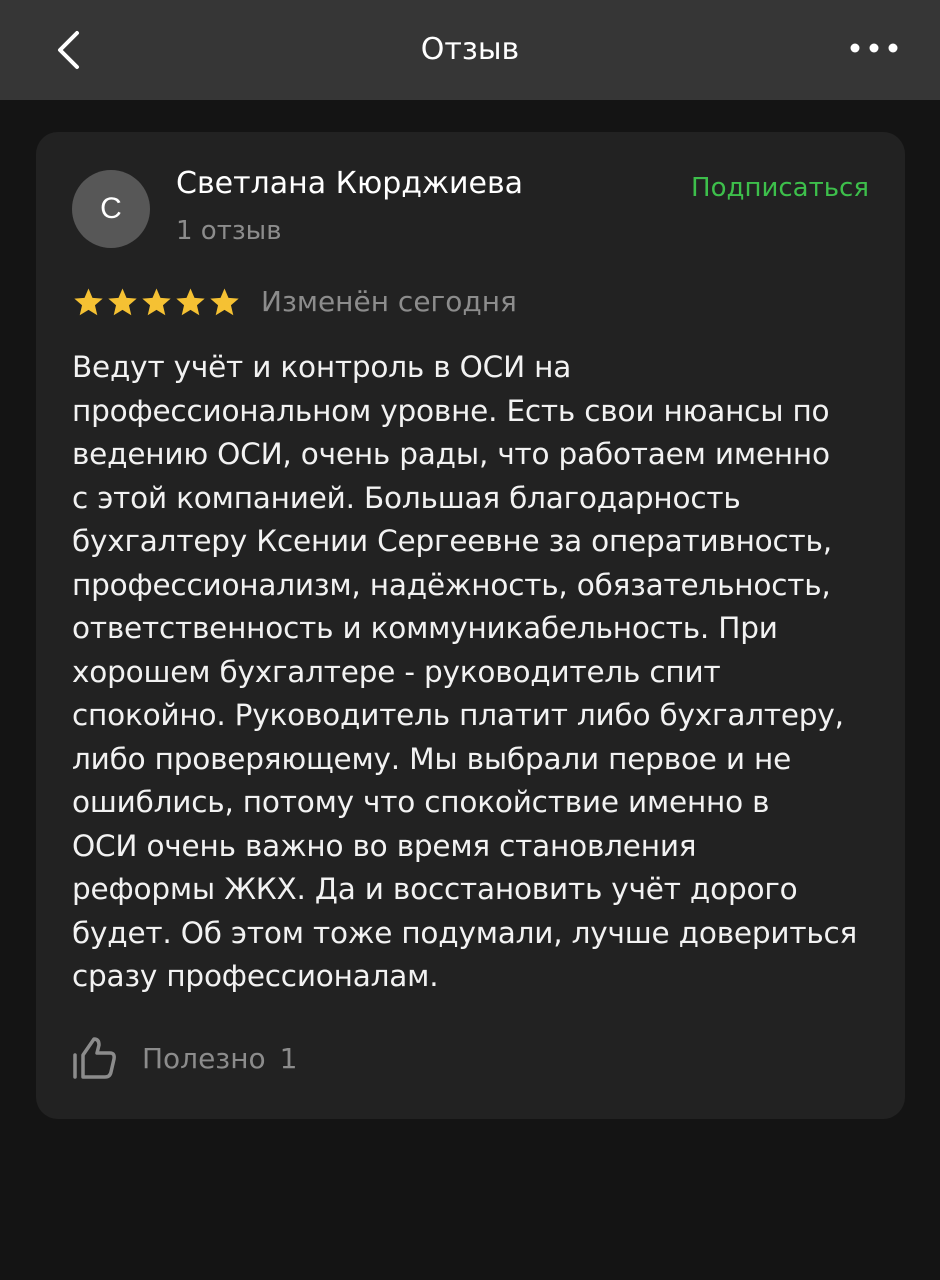 This screenshot has height=1280, width=940. I want to click on thumbs-up-icon, so click(94, 1058).